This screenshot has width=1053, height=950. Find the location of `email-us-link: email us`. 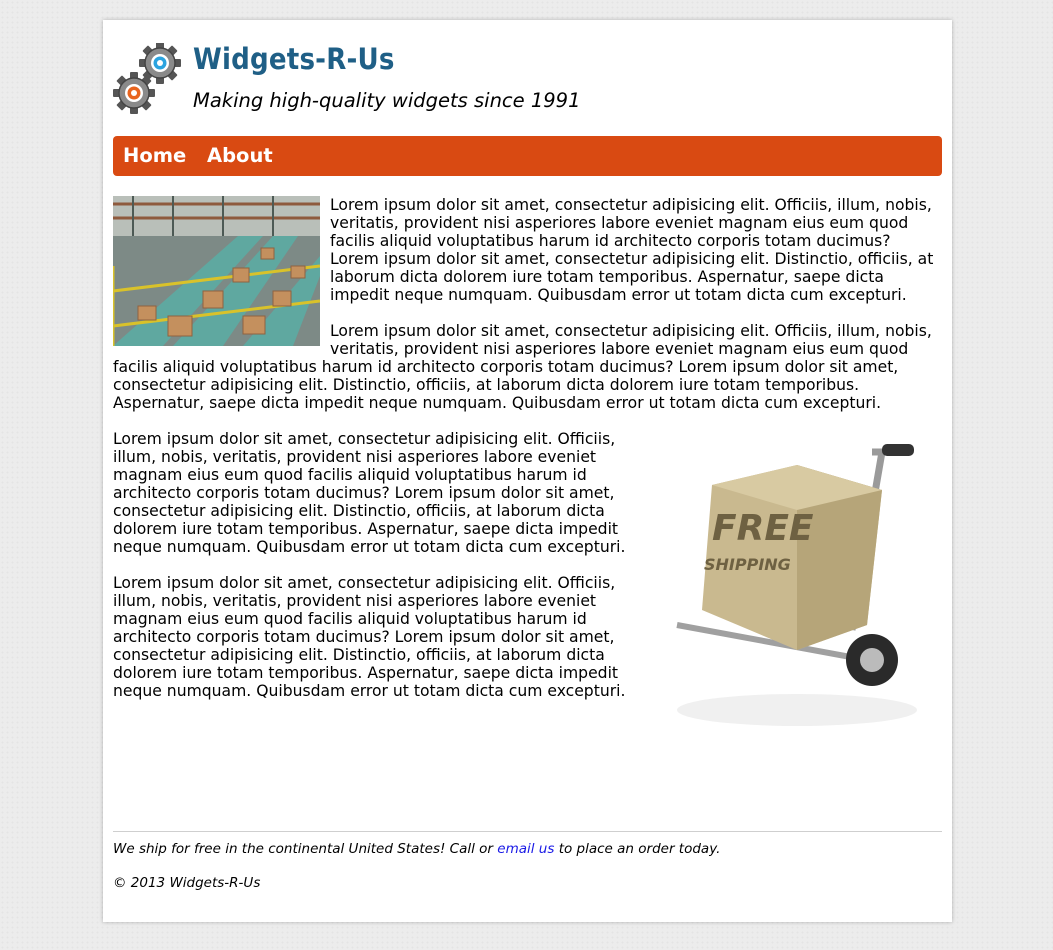

email-us-link: email us is located at coordinates (525, 849).